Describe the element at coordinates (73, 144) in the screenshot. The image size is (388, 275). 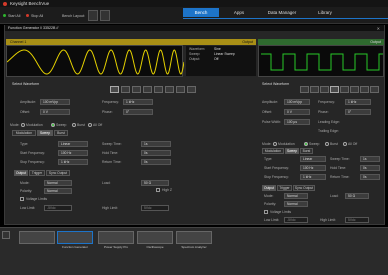
I see `ch1-type-select: Linear` at that location.